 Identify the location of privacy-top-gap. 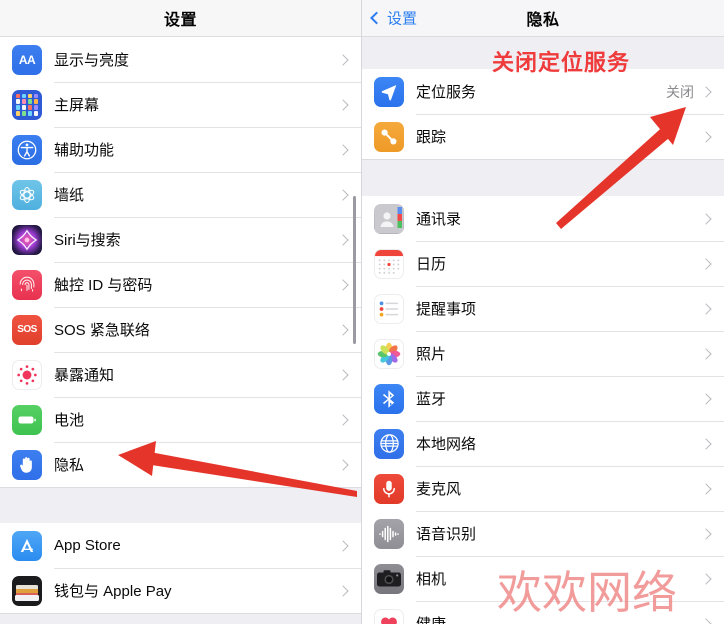
(543, 53).